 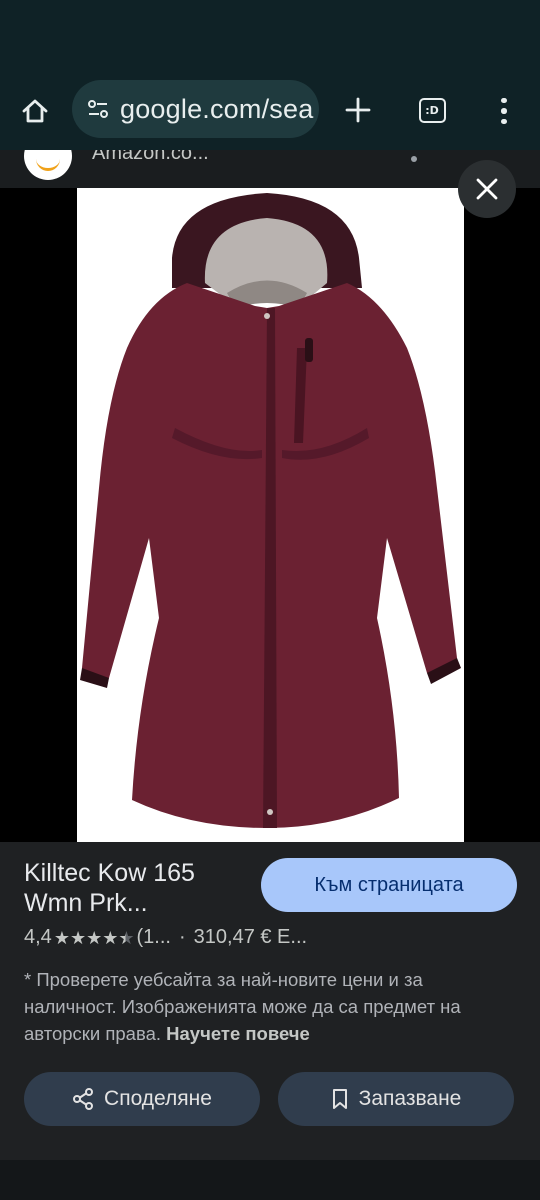 I want to click on share-button: Споделяне, so click(x=142, y=1099).